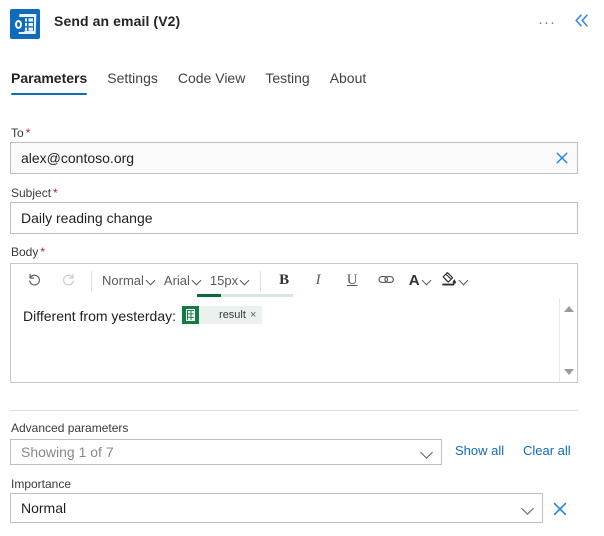 This screenshot has height=536, width=604. Describe the element at coordinates (568, 340) in the screenshot. I see `body-scrollbar` at that location.